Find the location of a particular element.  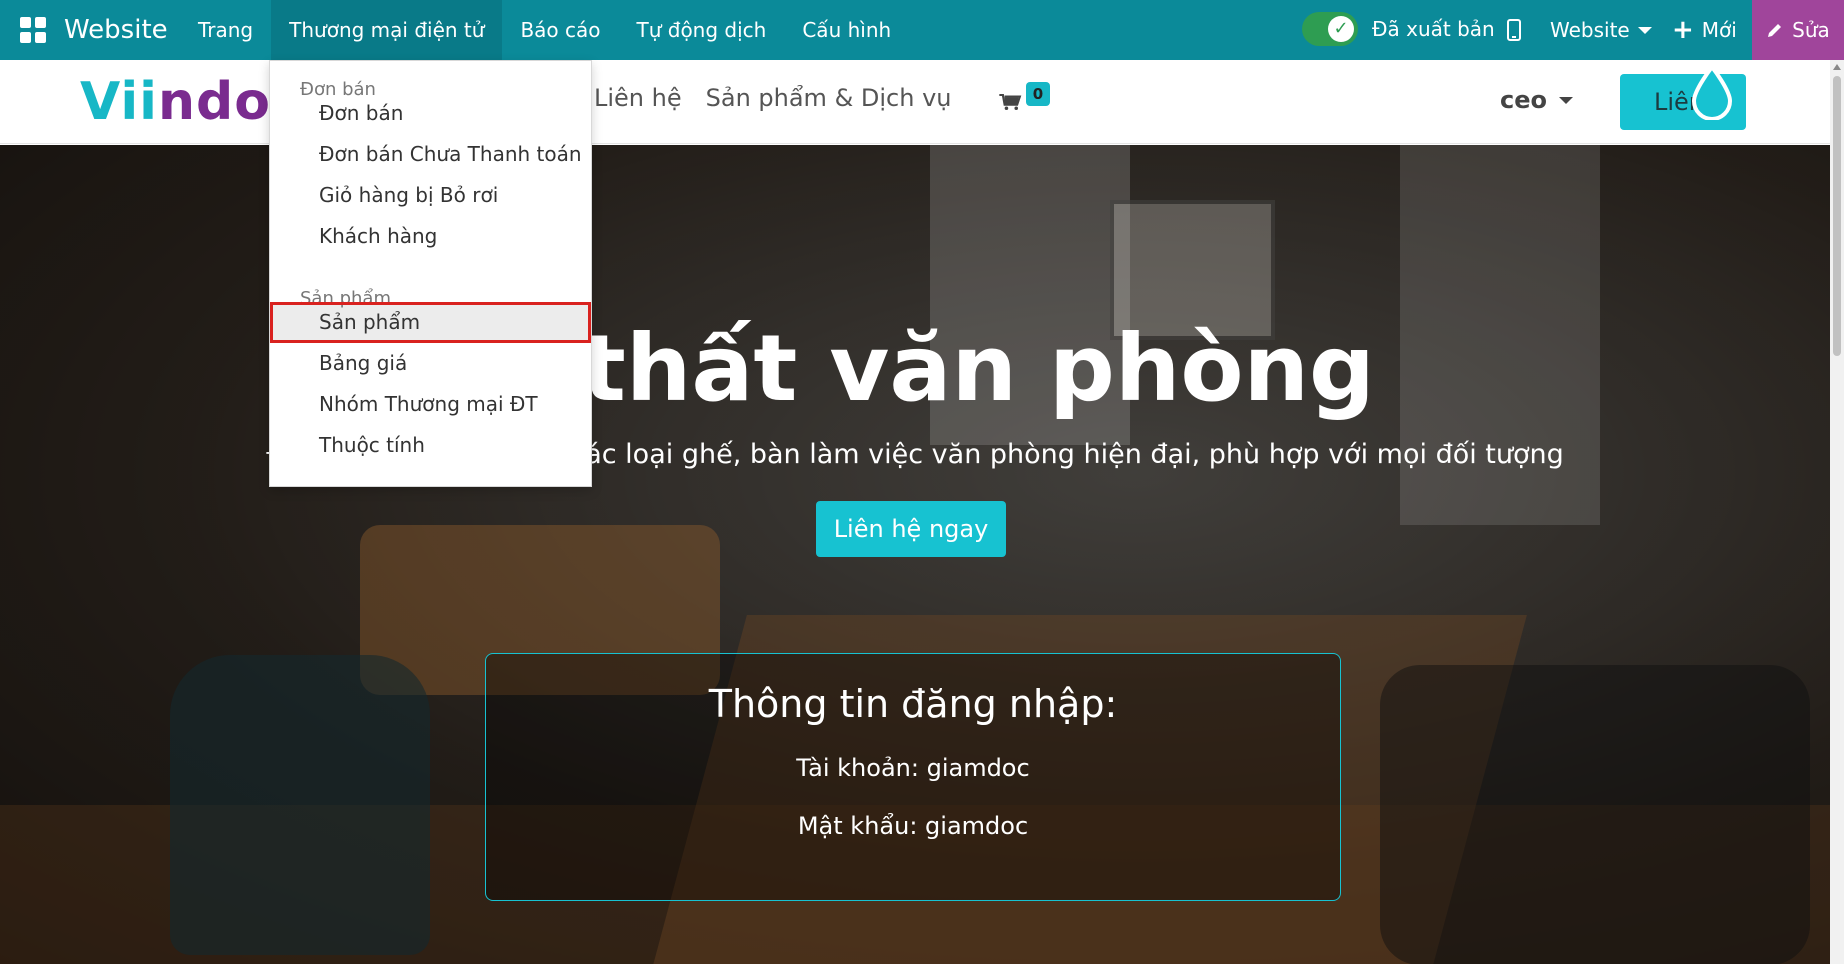

user-menu: ceo is located at coordinates (1536, 100).